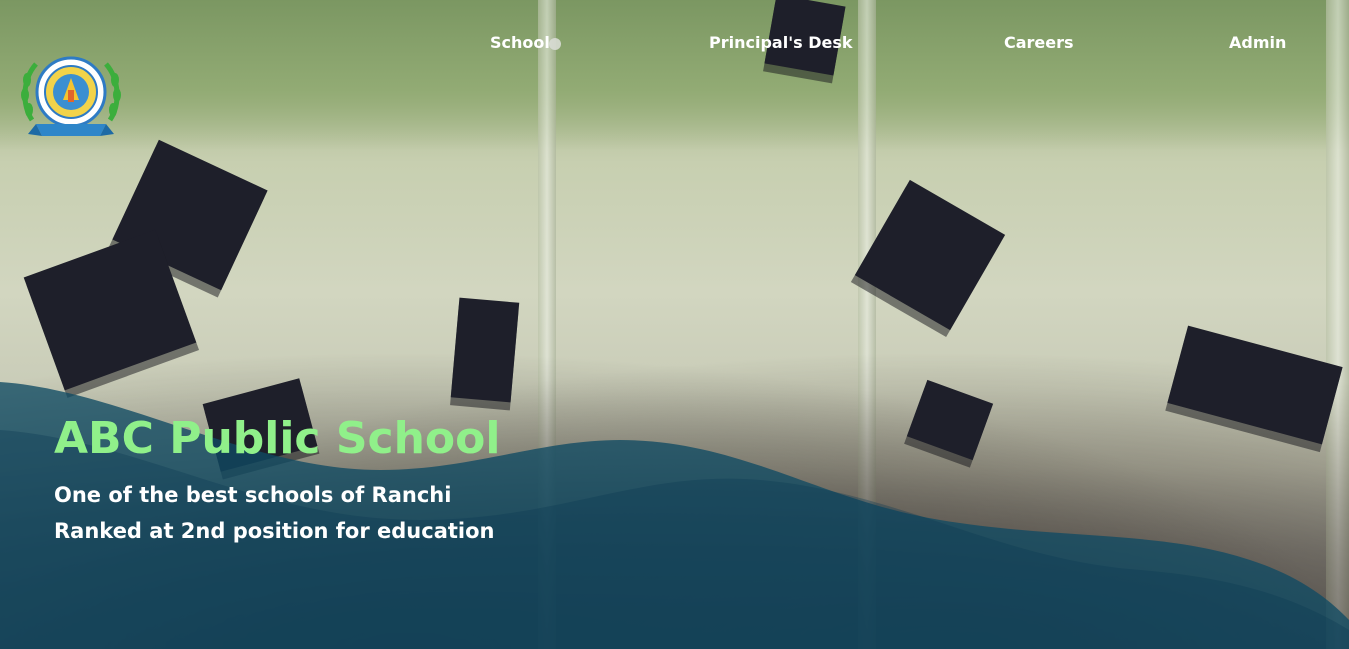 Image resolution: width=1349 pixels, height=649 pixels. I want to click on school-crest-logo-icon, so click(71, 96).